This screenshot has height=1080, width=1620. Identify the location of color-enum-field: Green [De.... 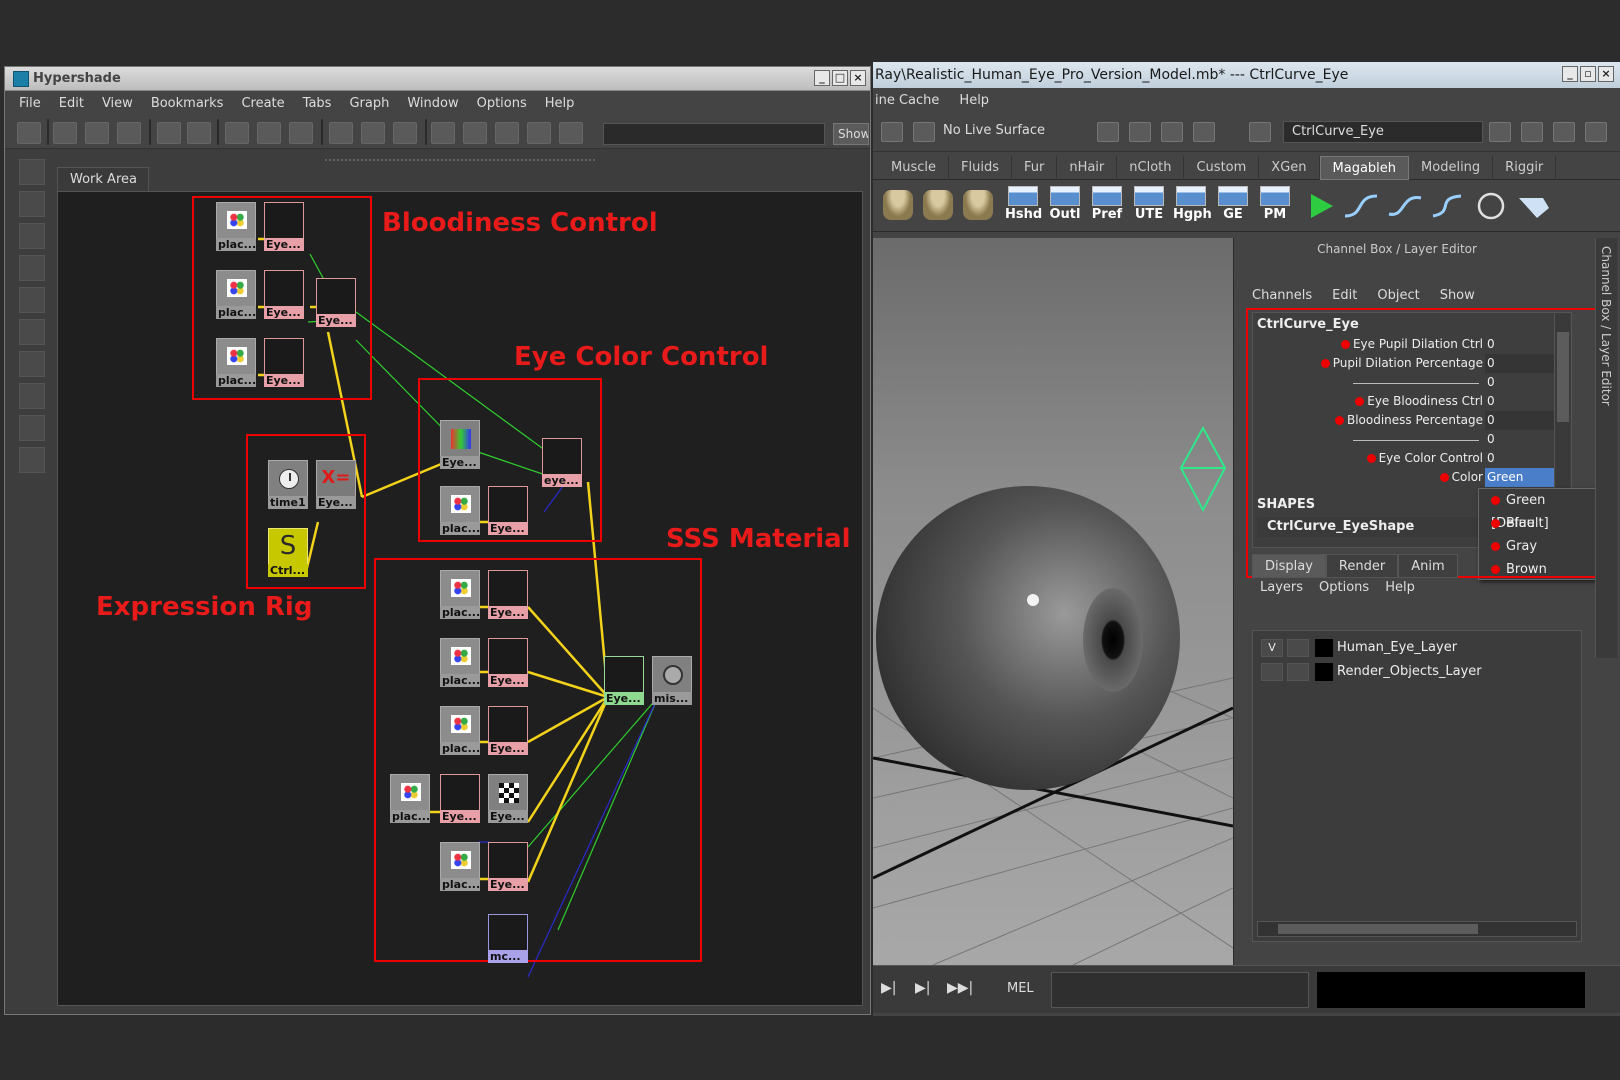
(1522, 485).